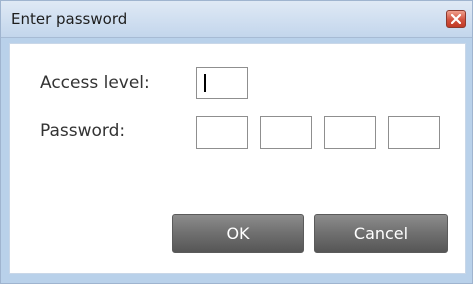 The width and height of the screenshot is (473, 284). Describe the element at coordinates (205, 83) in the screenshot. I see `text-caret` at that location.